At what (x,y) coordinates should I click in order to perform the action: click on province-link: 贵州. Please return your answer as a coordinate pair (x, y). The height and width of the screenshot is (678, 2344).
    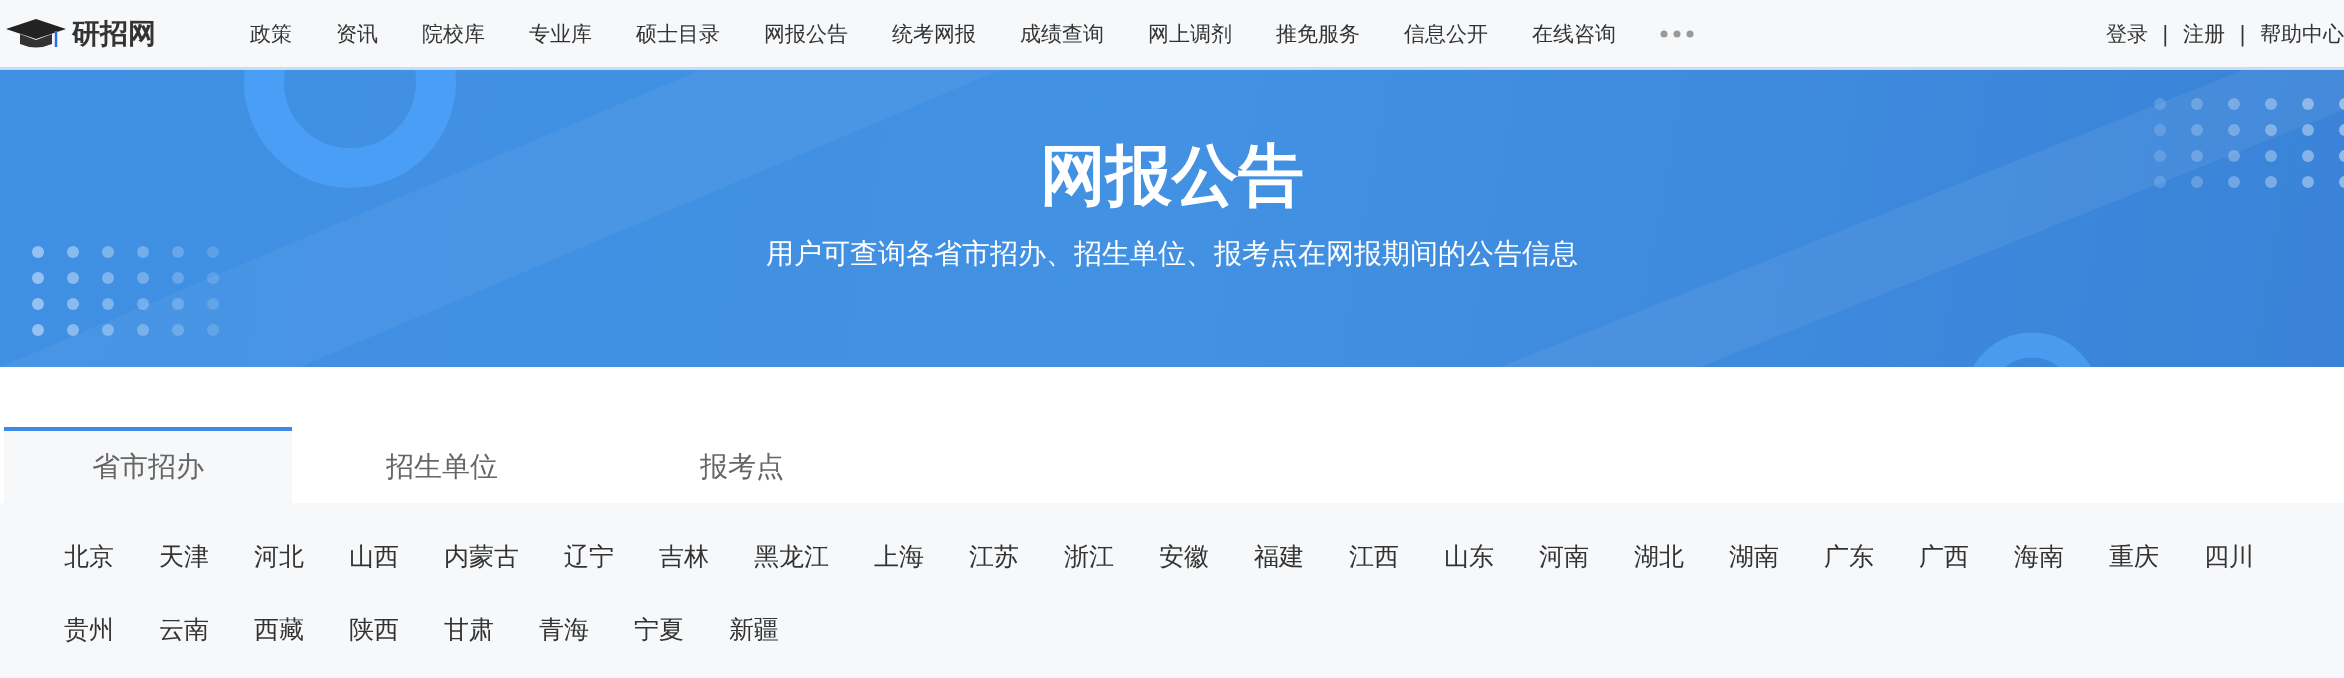
    Looking at the image, I should click on (89, 629).